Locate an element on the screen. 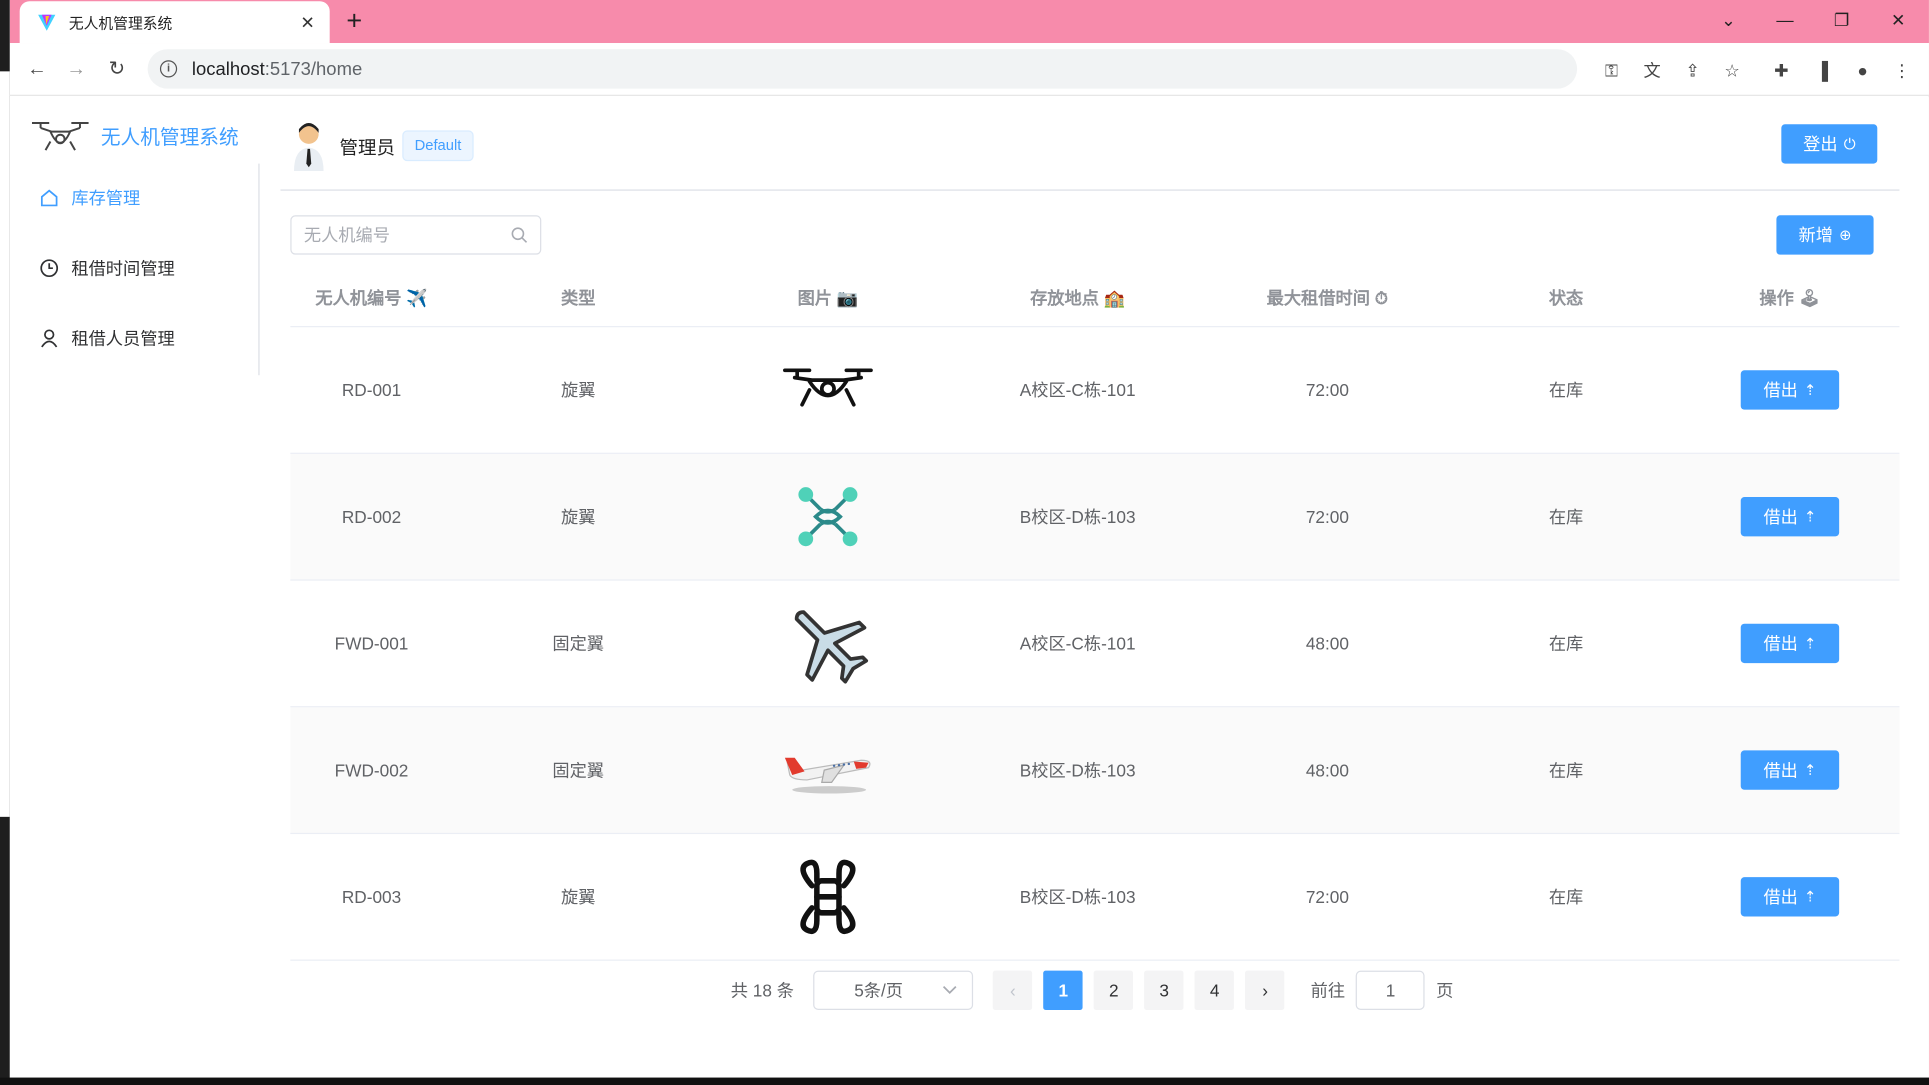 Image resolution: width=1929 pixels, height=1085 pixels. key-icon: ⚿ is located at coordinates (1611, 70).